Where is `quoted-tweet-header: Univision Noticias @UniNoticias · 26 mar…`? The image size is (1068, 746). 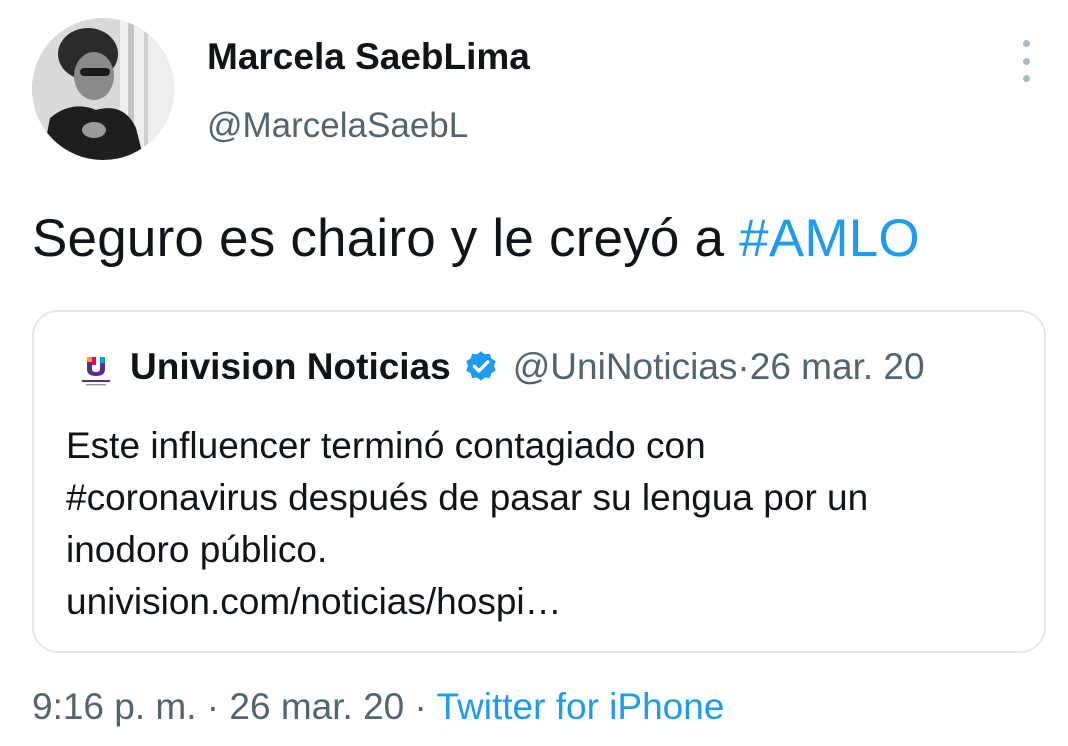
quoted-tweet-header: Univision Noticias @UniNoticias · 26 mar… is located at coordinates (527, 367).